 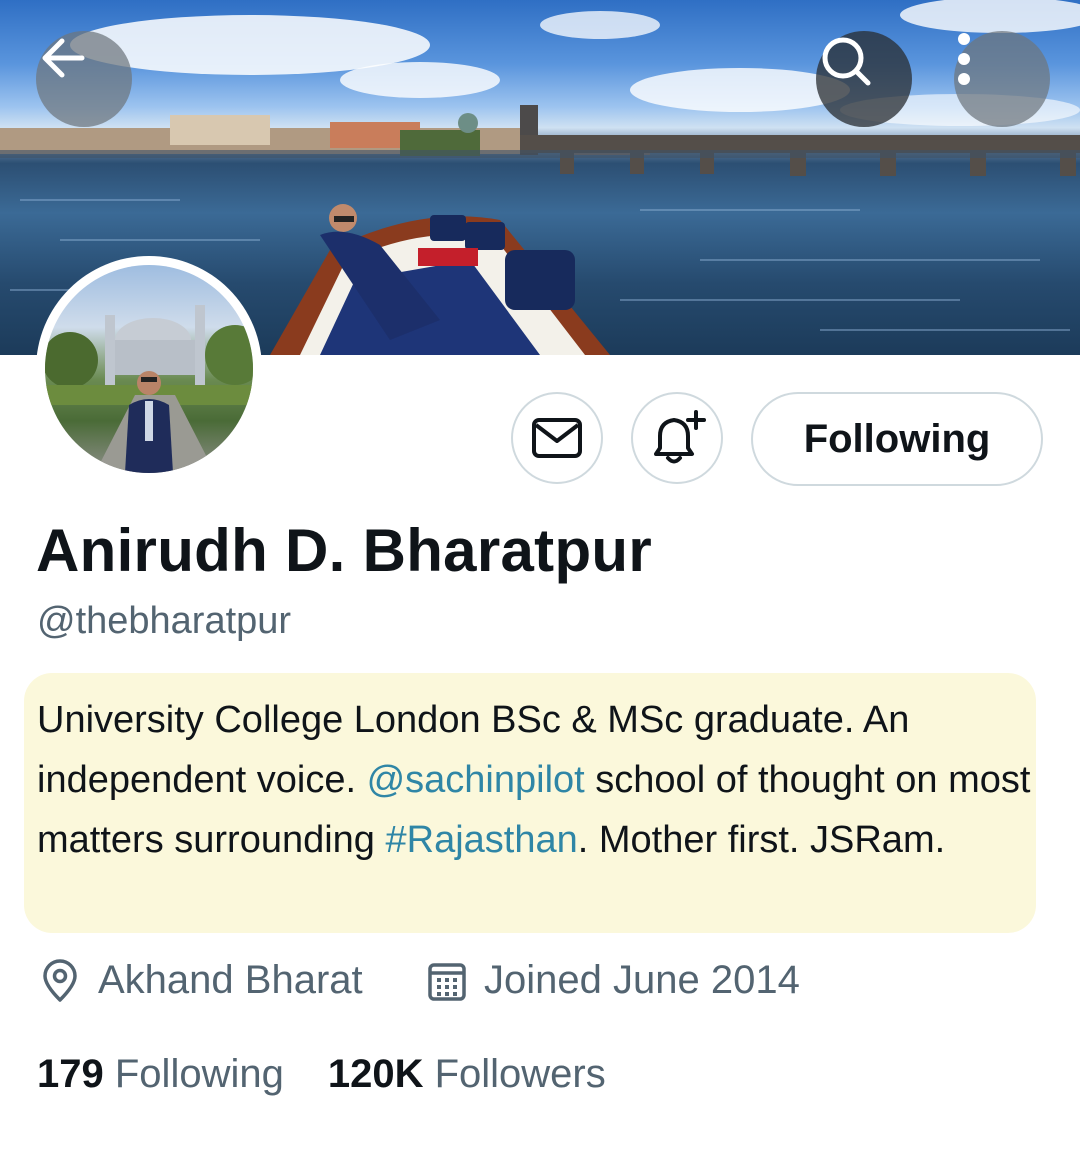 What do you see at coordinates (164, 621) in the screenshot?
I see `profile-handle: @thebharatpur` at bounding box center [164, 621].